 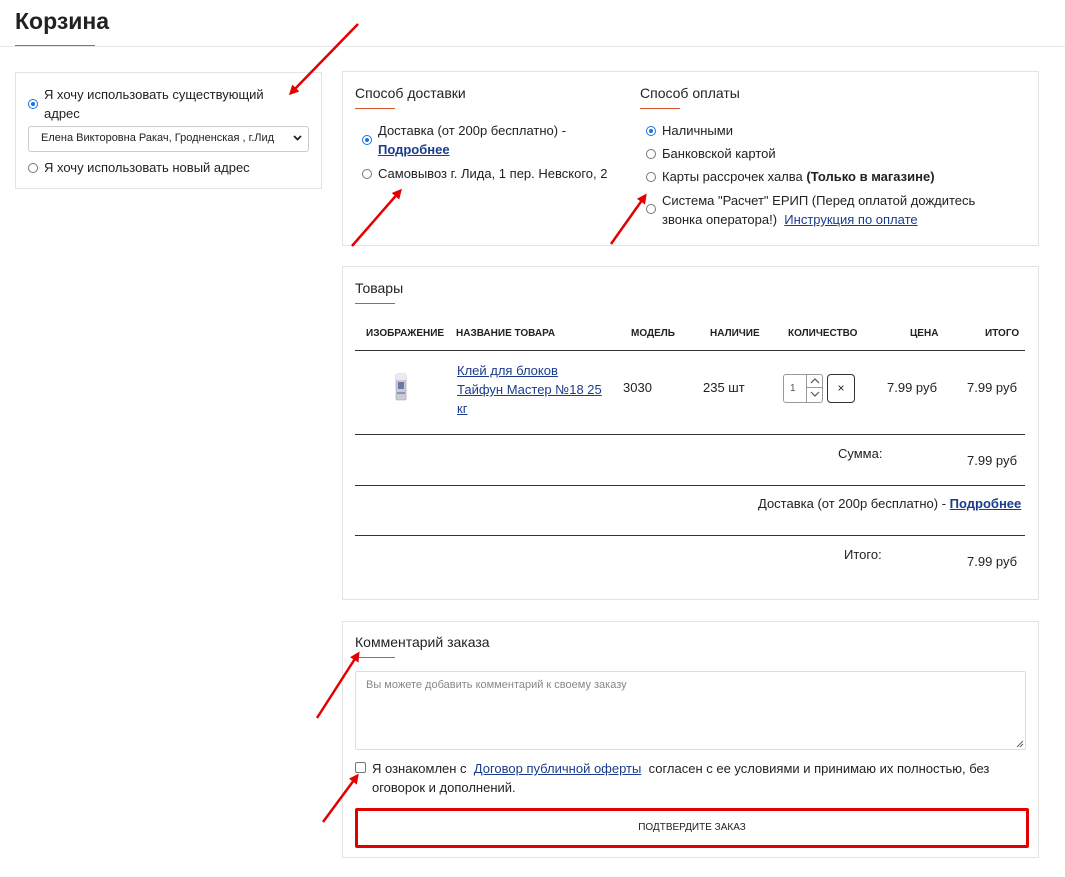 What do you see at coordinates (33, 104) in the screenshot?
I see `existing-address-radio` at bounding box center [33, 104].